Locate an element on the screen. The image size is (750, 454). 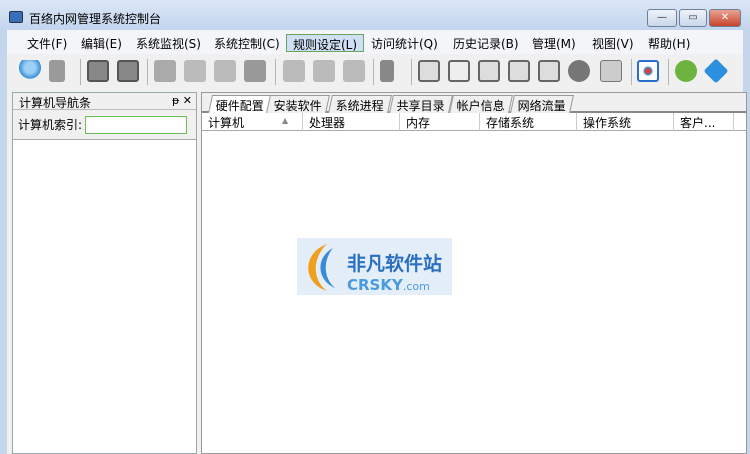
col-os: 操作系统 is located at coordinates (625, 122).